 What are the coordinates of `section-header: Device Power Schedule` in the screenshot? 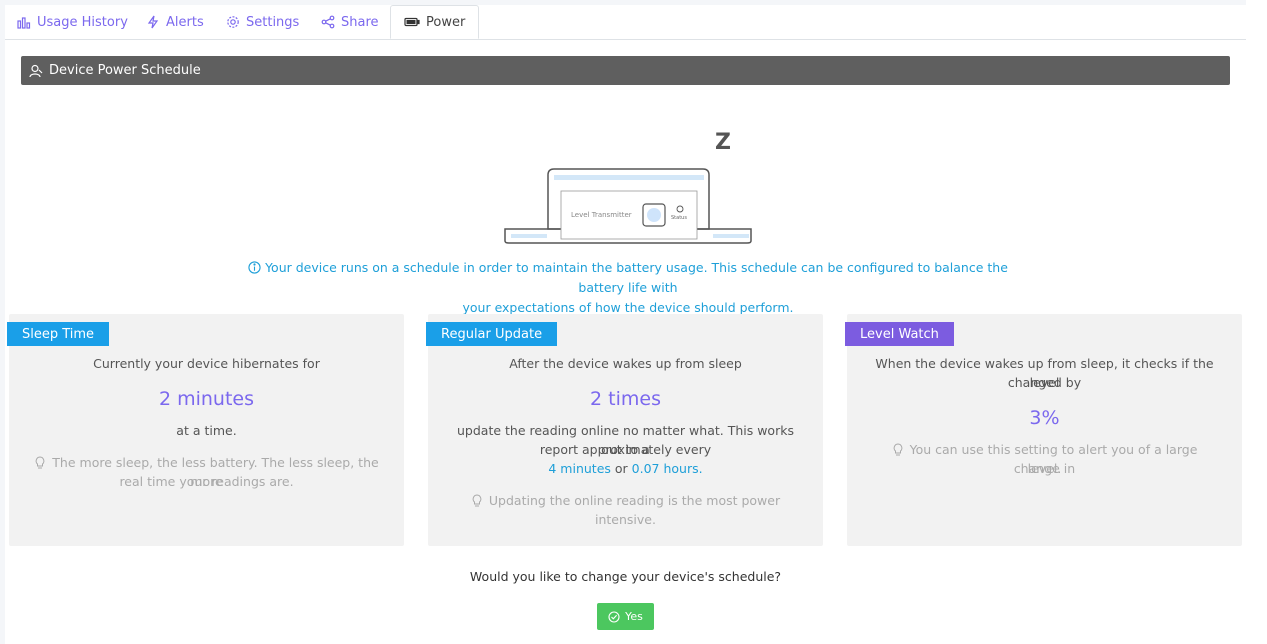 It's located at (625, 70).